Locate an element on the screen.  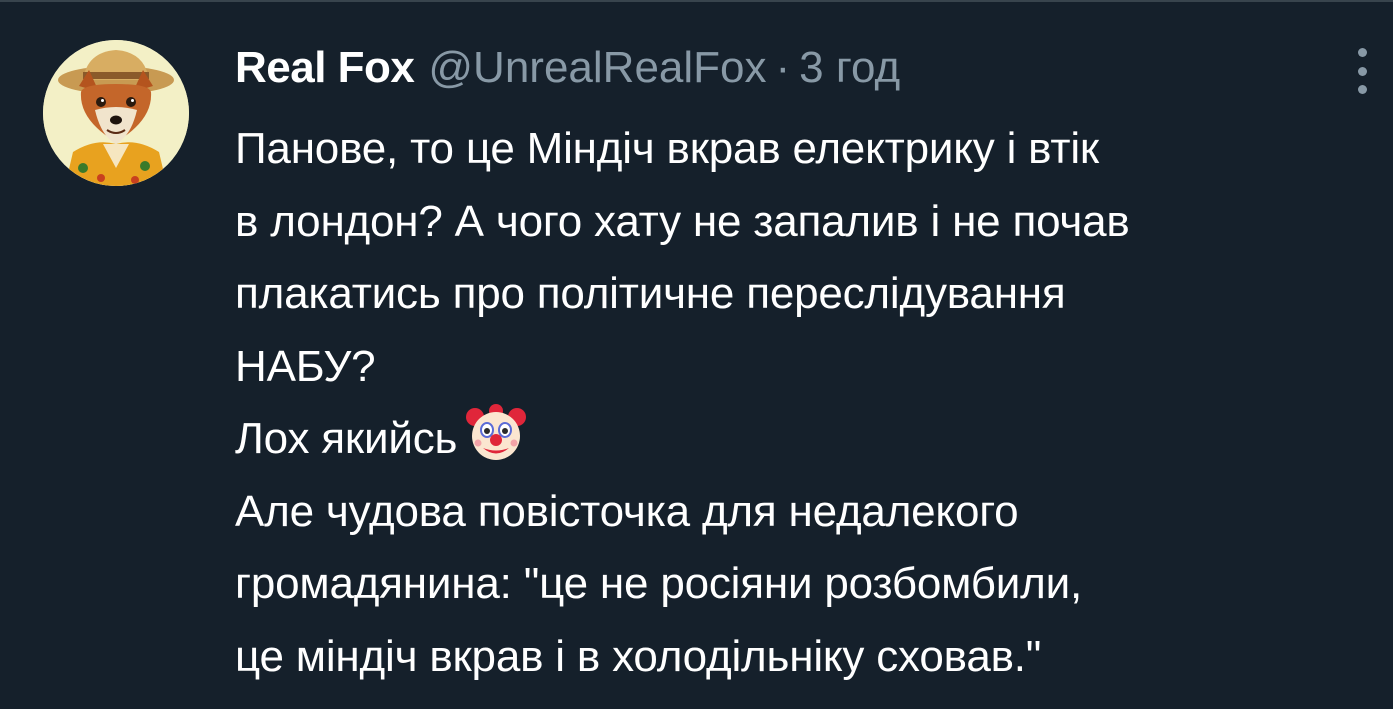
tweet-text-span: НАБУ? is located at coordinates (305, 366).